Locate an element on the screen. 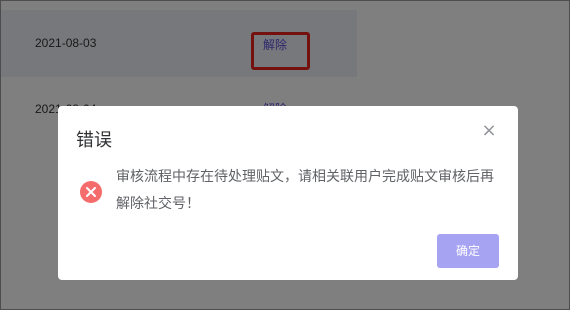 This screenshot has width=570, height=310. error-icon is located at coordinates (91, 192).